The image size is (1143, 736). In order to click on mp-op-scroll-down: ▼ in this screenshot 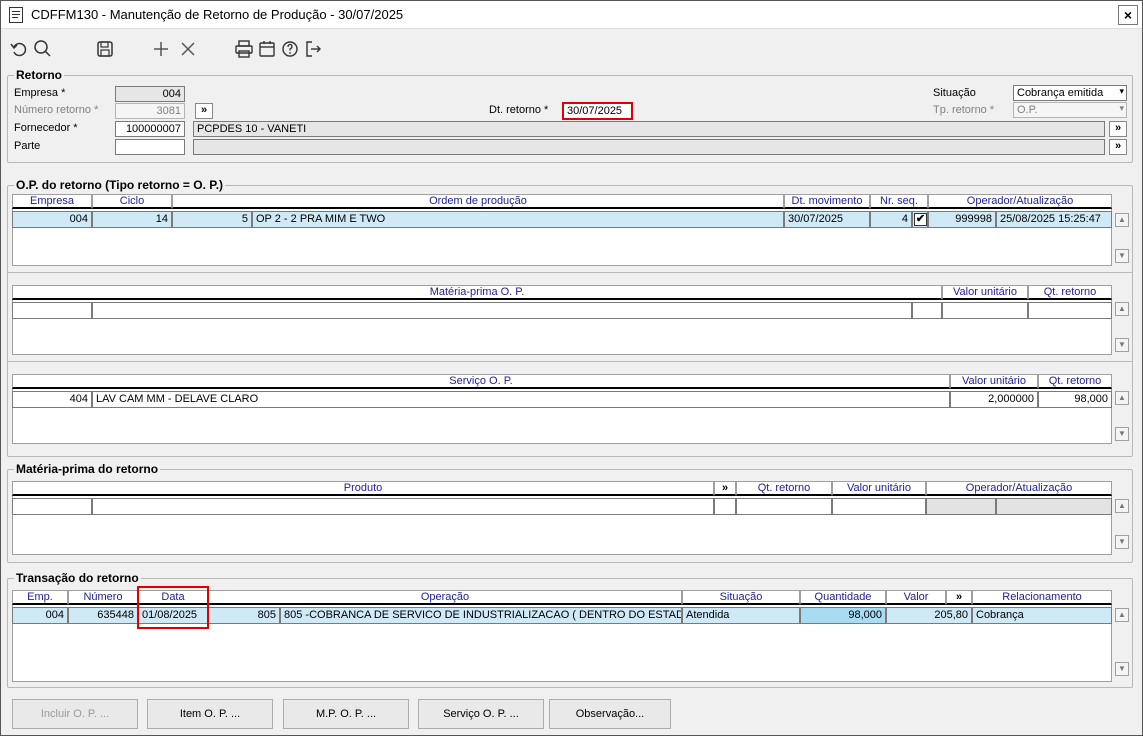, I will do `click(1122, 345)`.